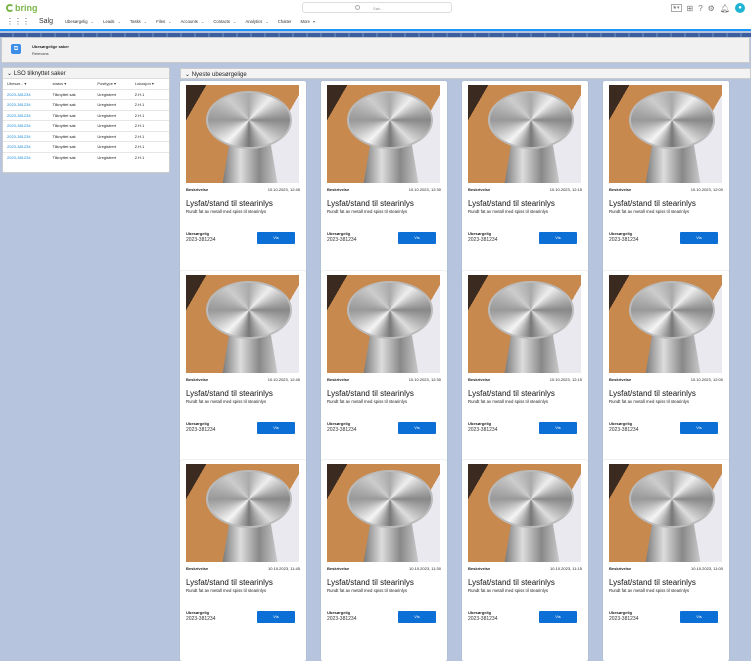  What do you see at coordinates (700, 8) in the screenshot?
I see `help-icon: ?` at bounding box center [700, 8].